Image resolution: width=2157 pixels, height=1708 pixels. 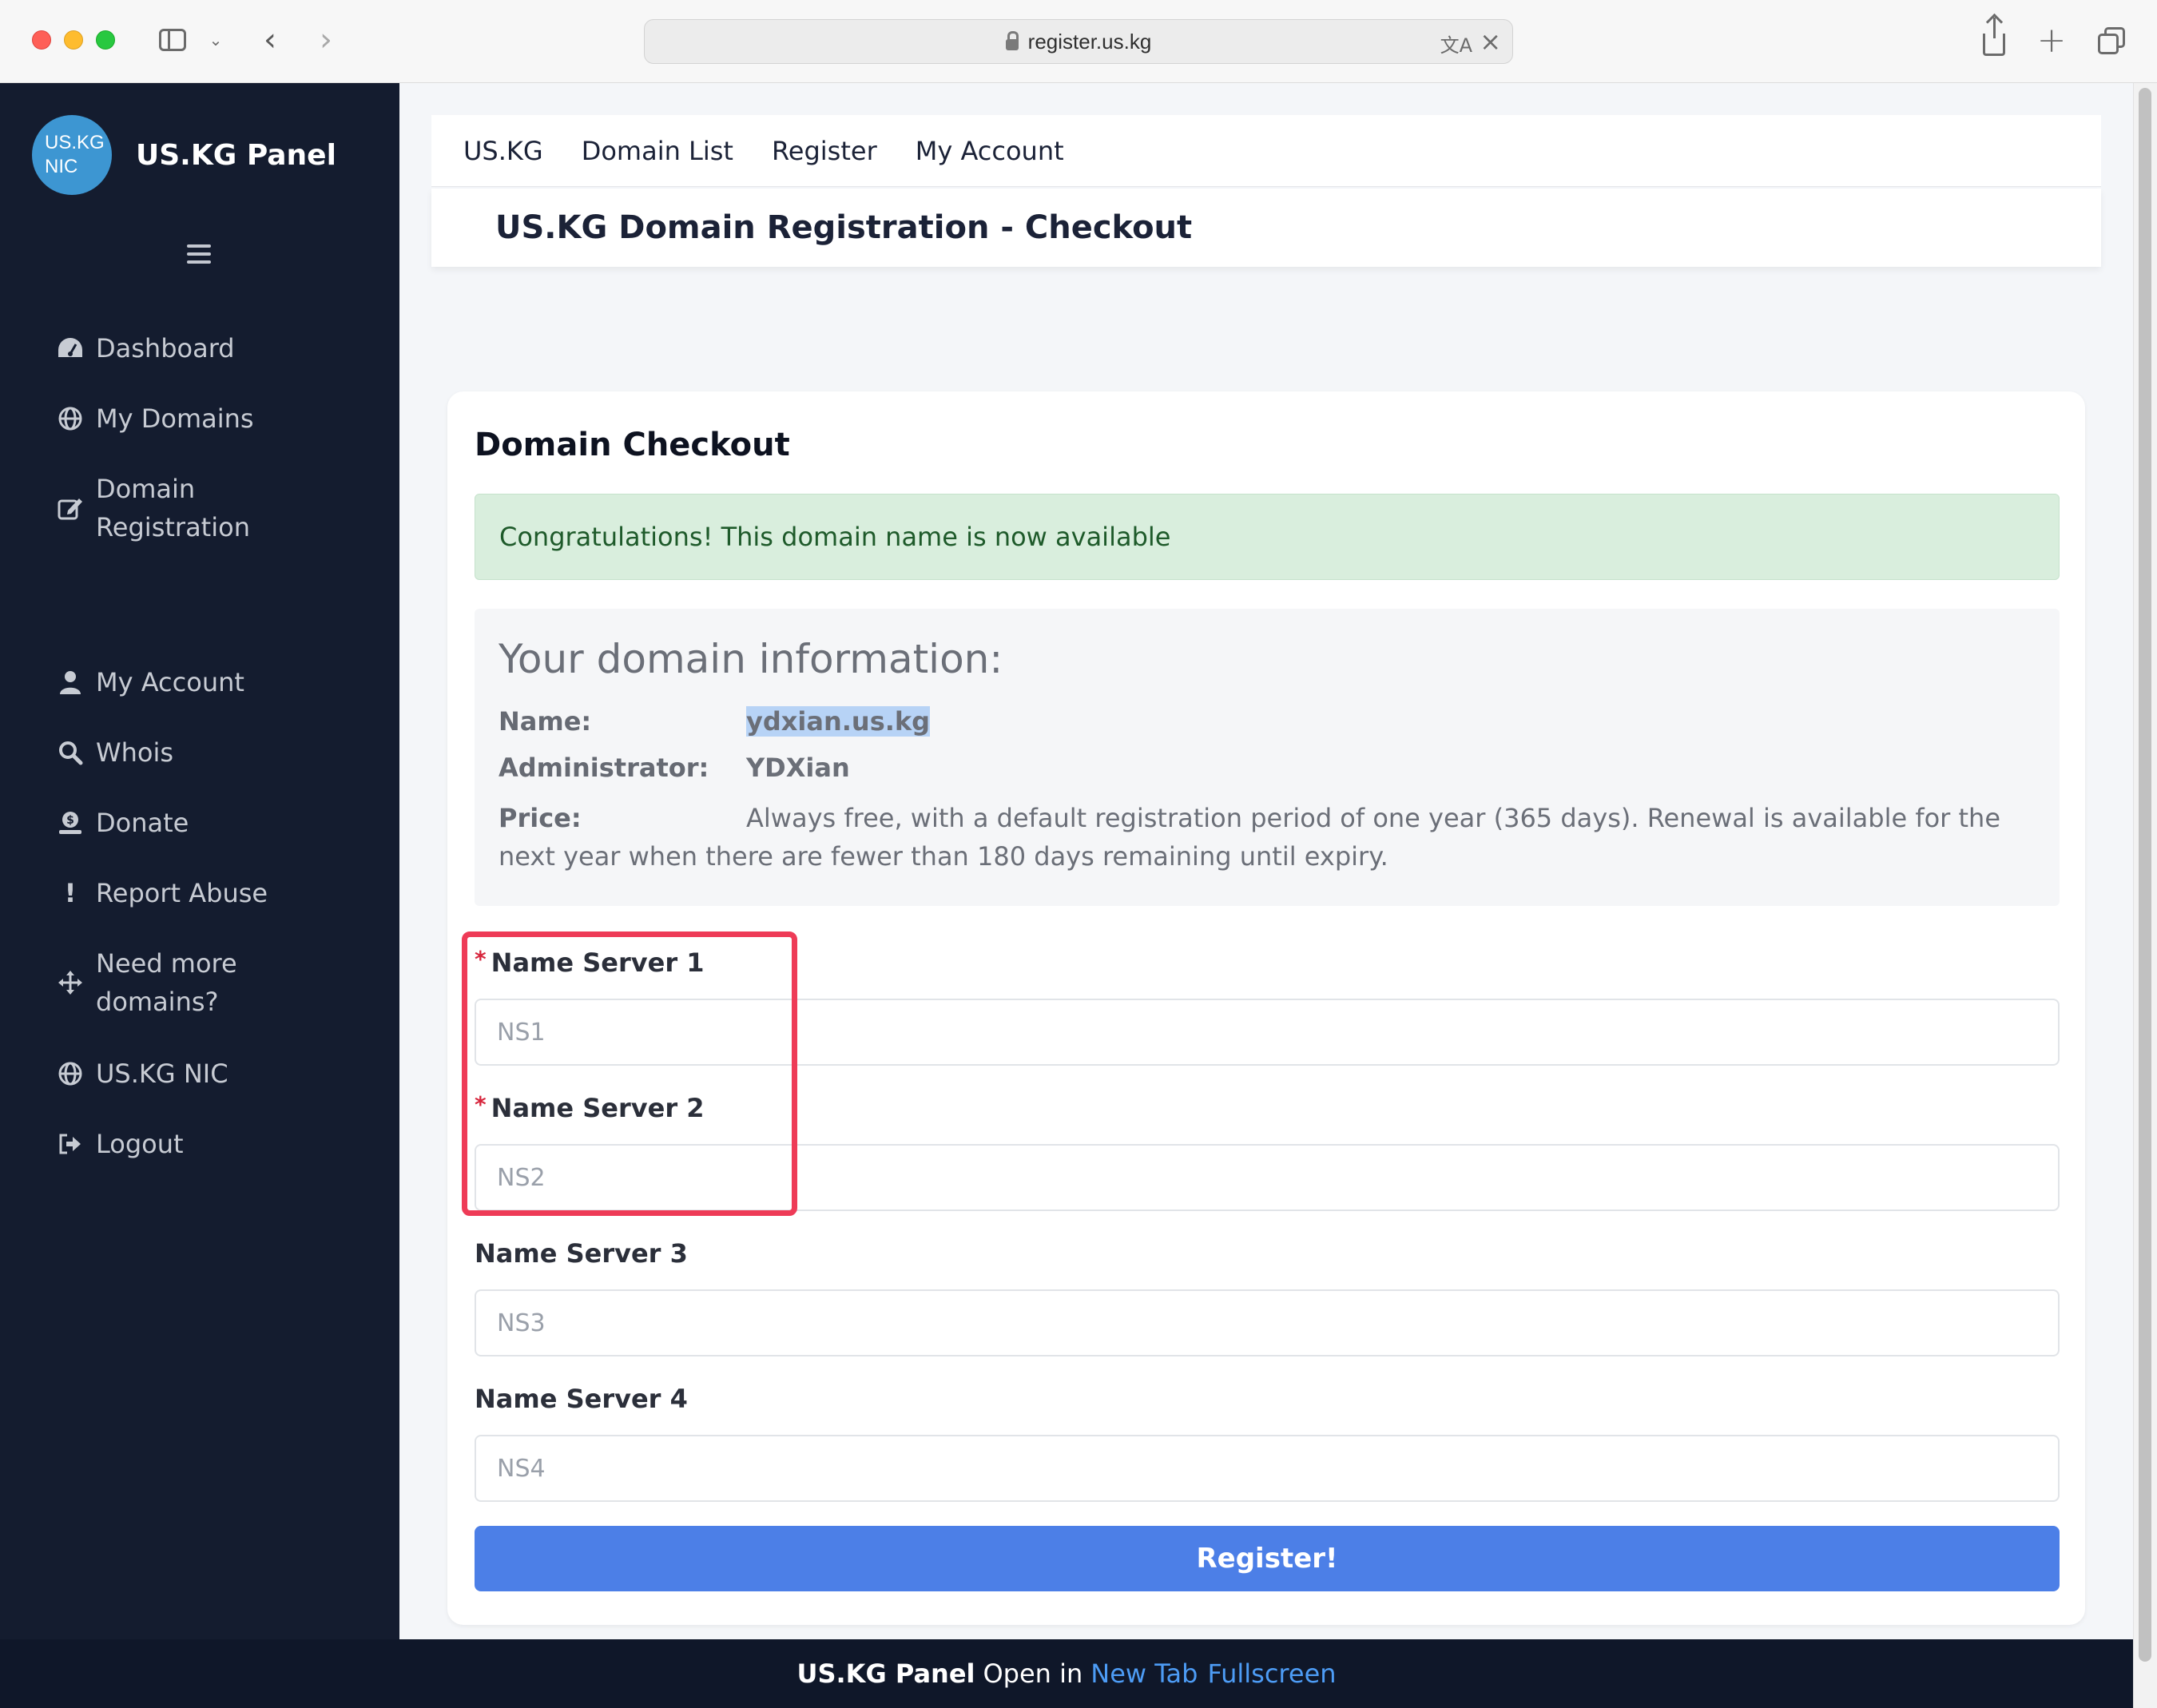 I want to click on sidebar-item-label: My Domains, so click(x=175, y=418).